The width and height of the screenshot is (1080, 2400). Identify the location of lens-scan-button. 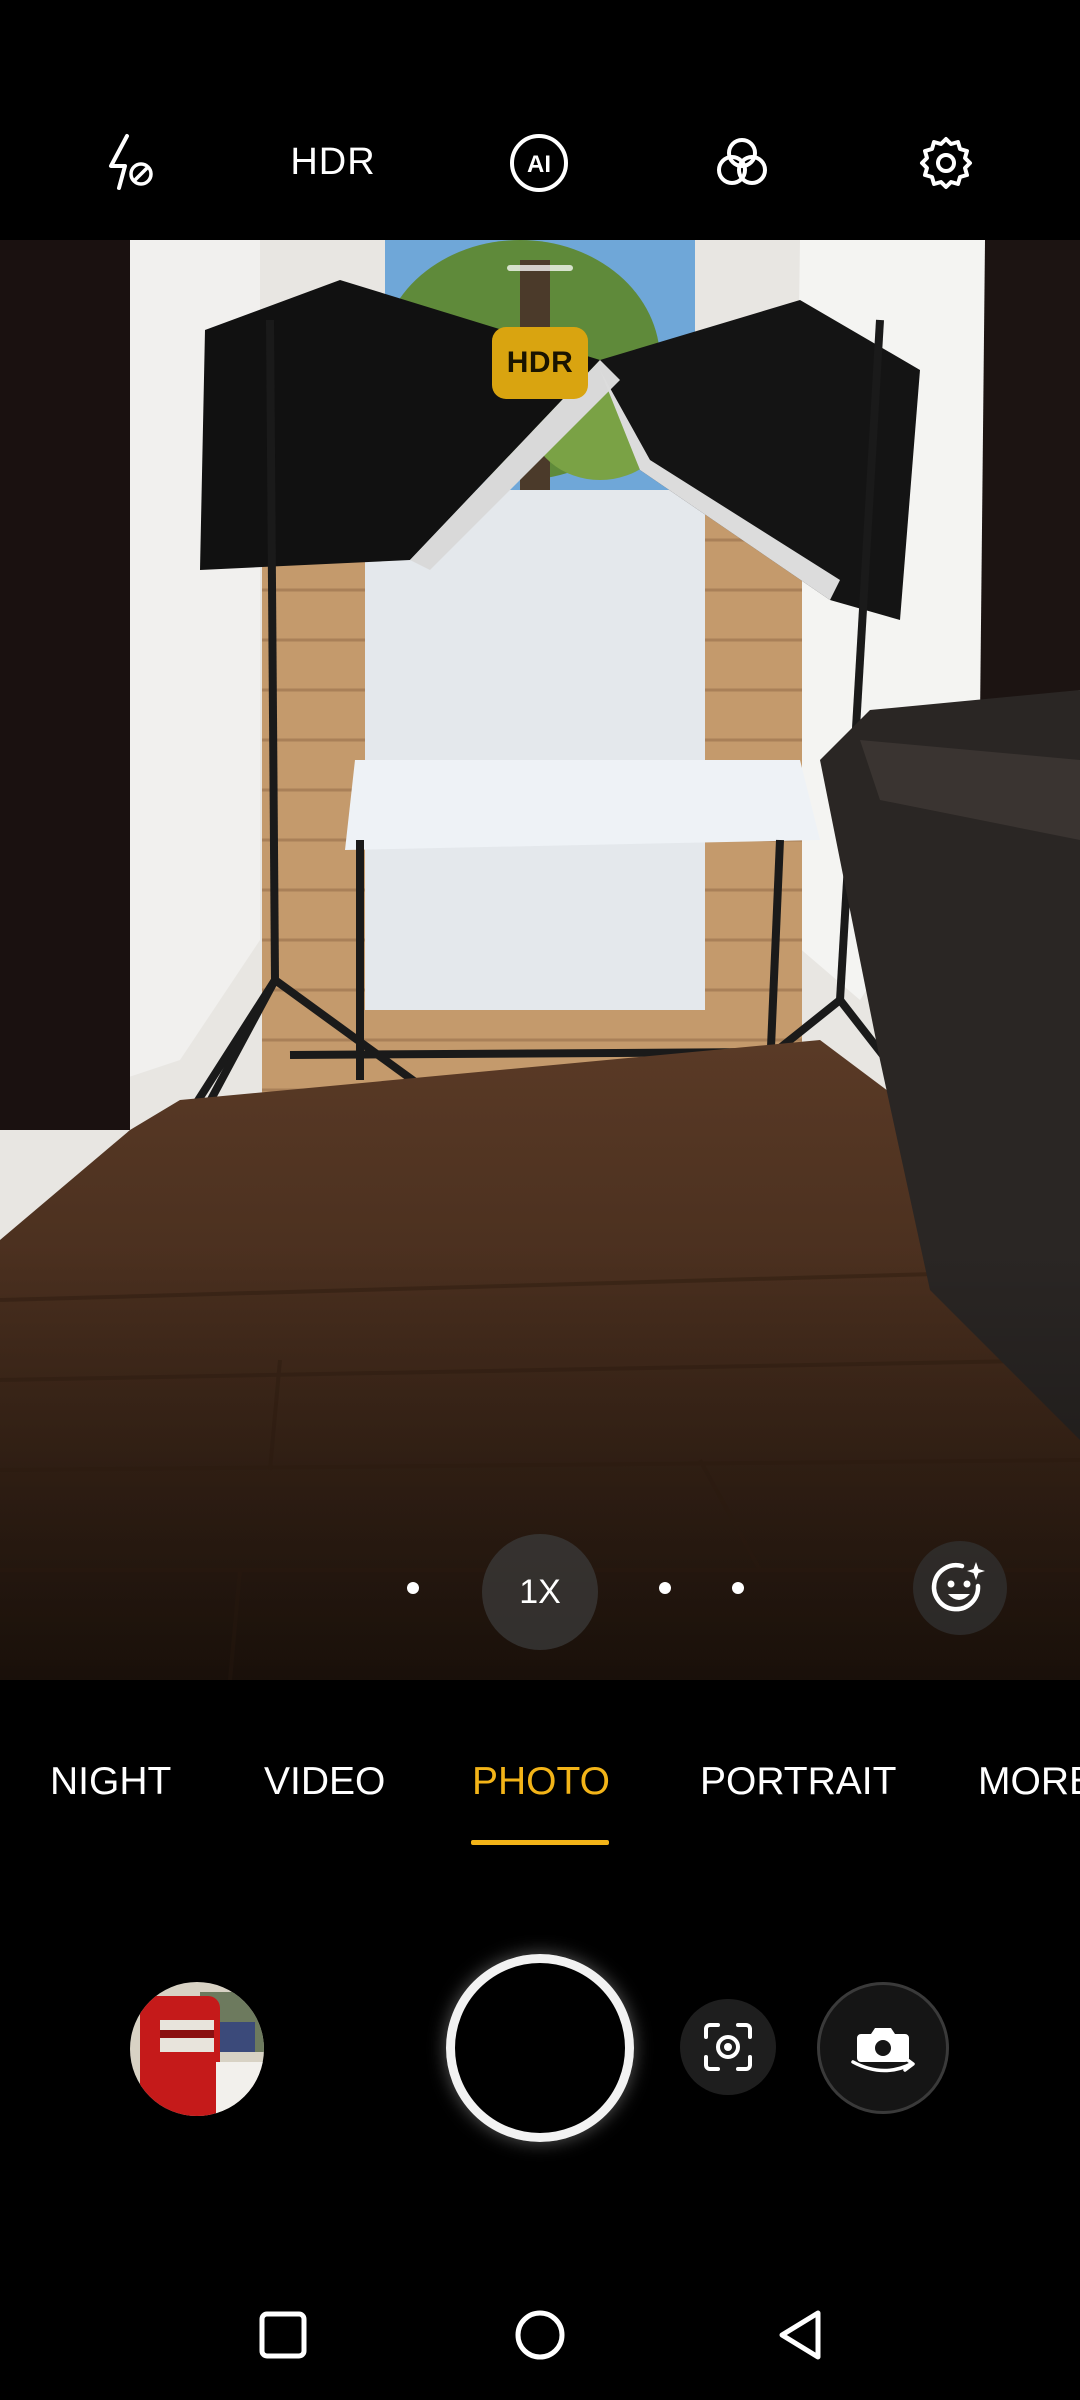
(728, 2047).